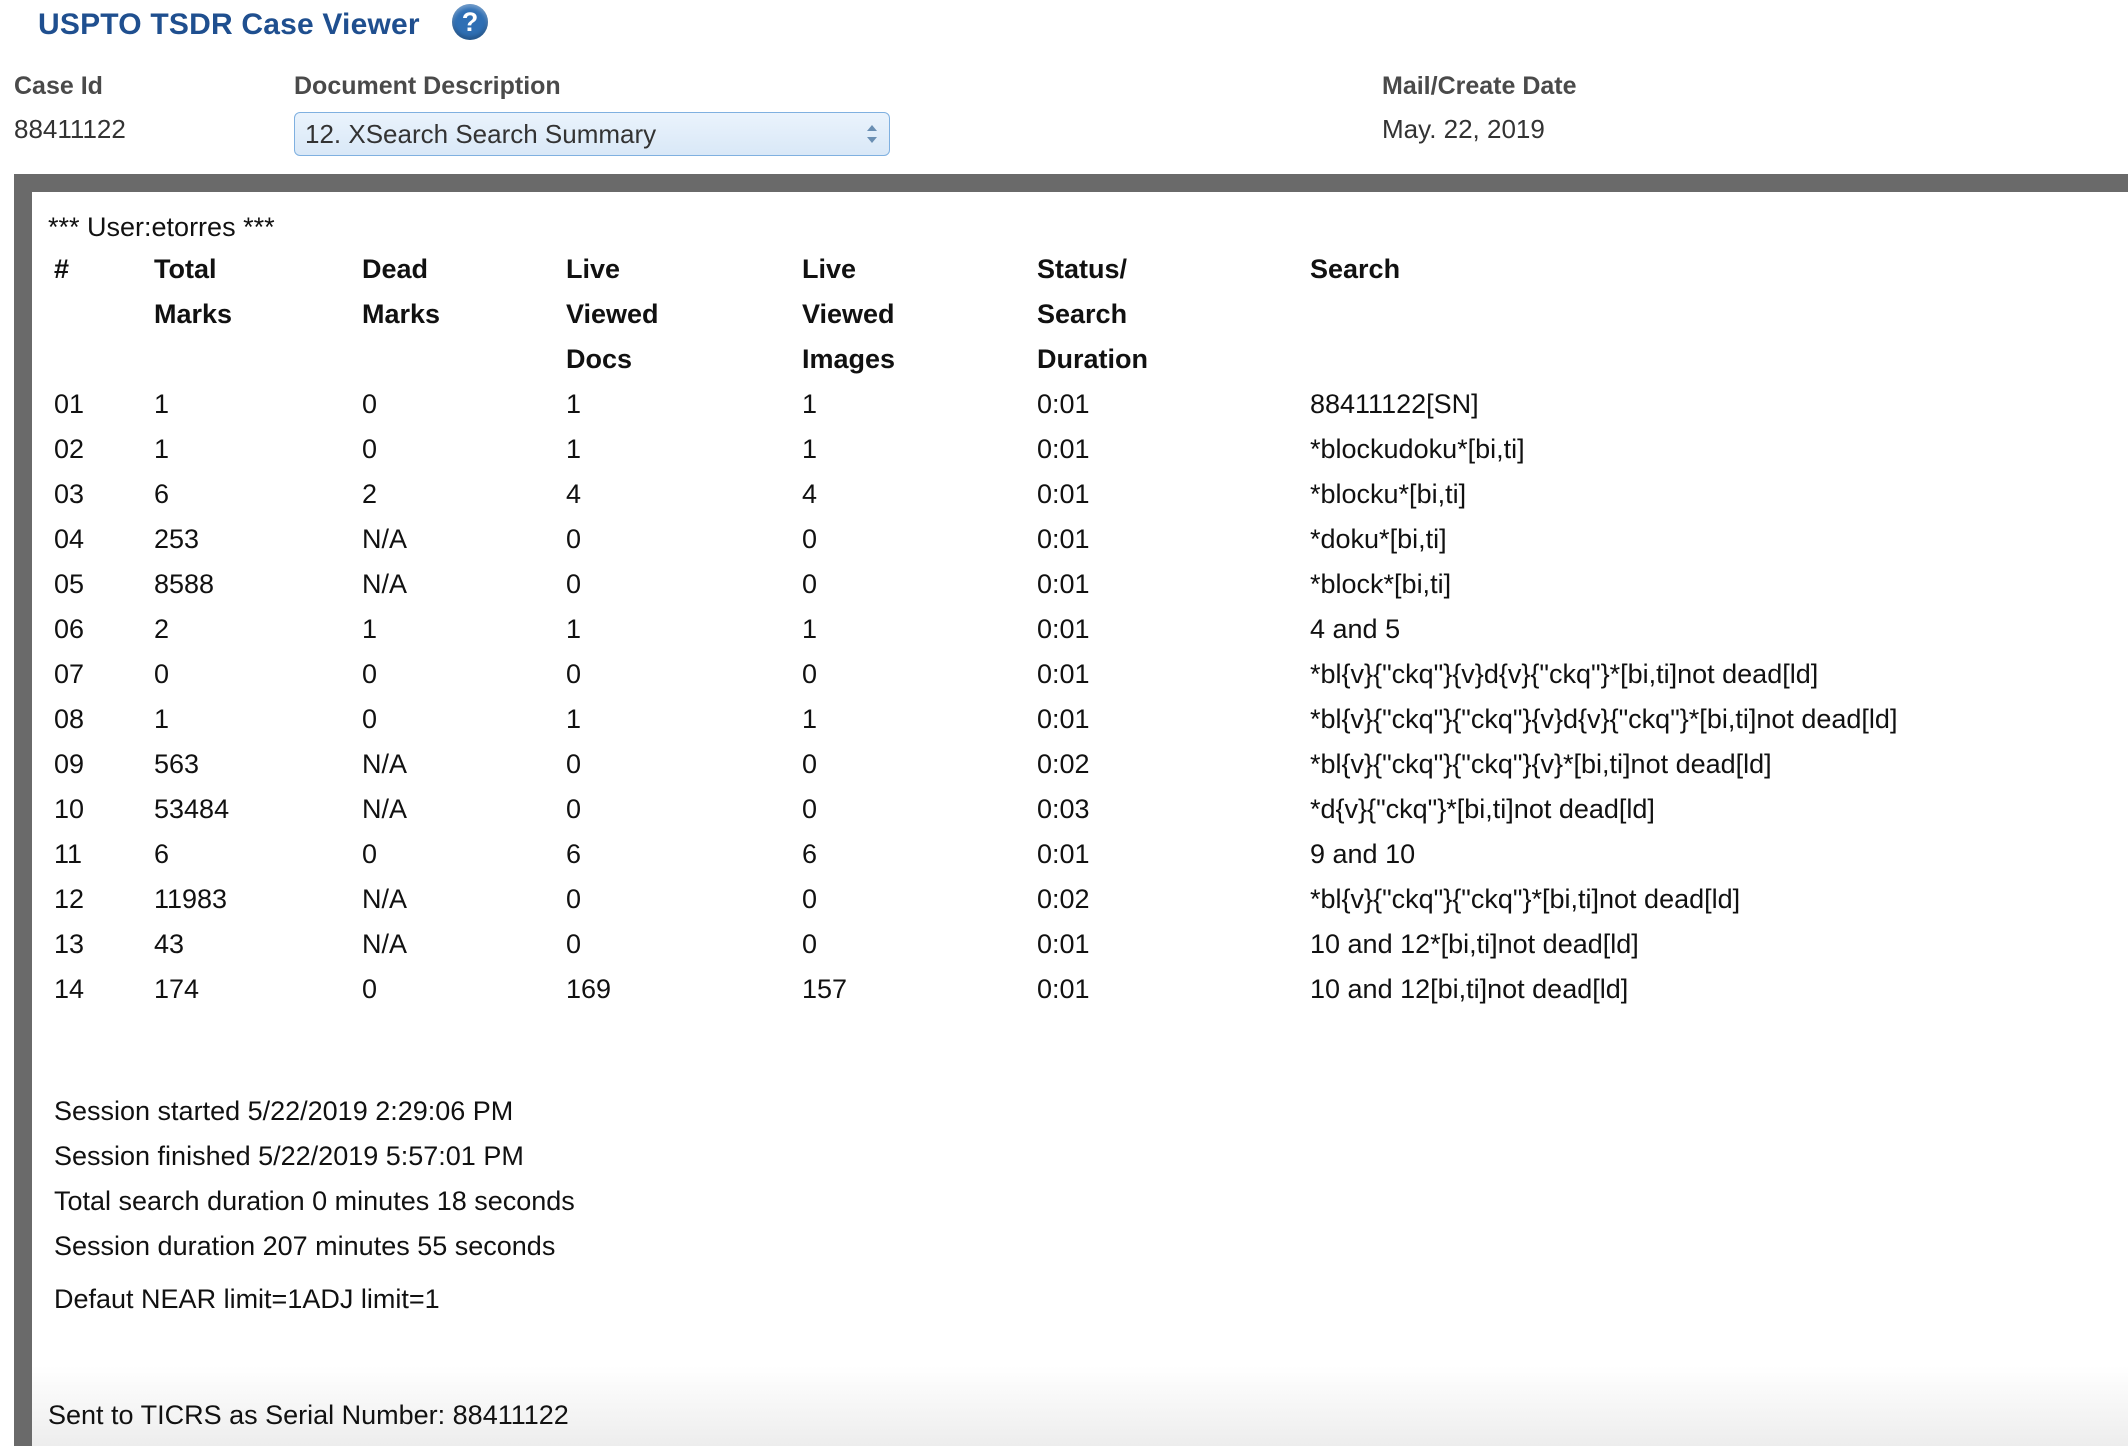  I want to click on col-number-cell: 03, so click(69, 494).